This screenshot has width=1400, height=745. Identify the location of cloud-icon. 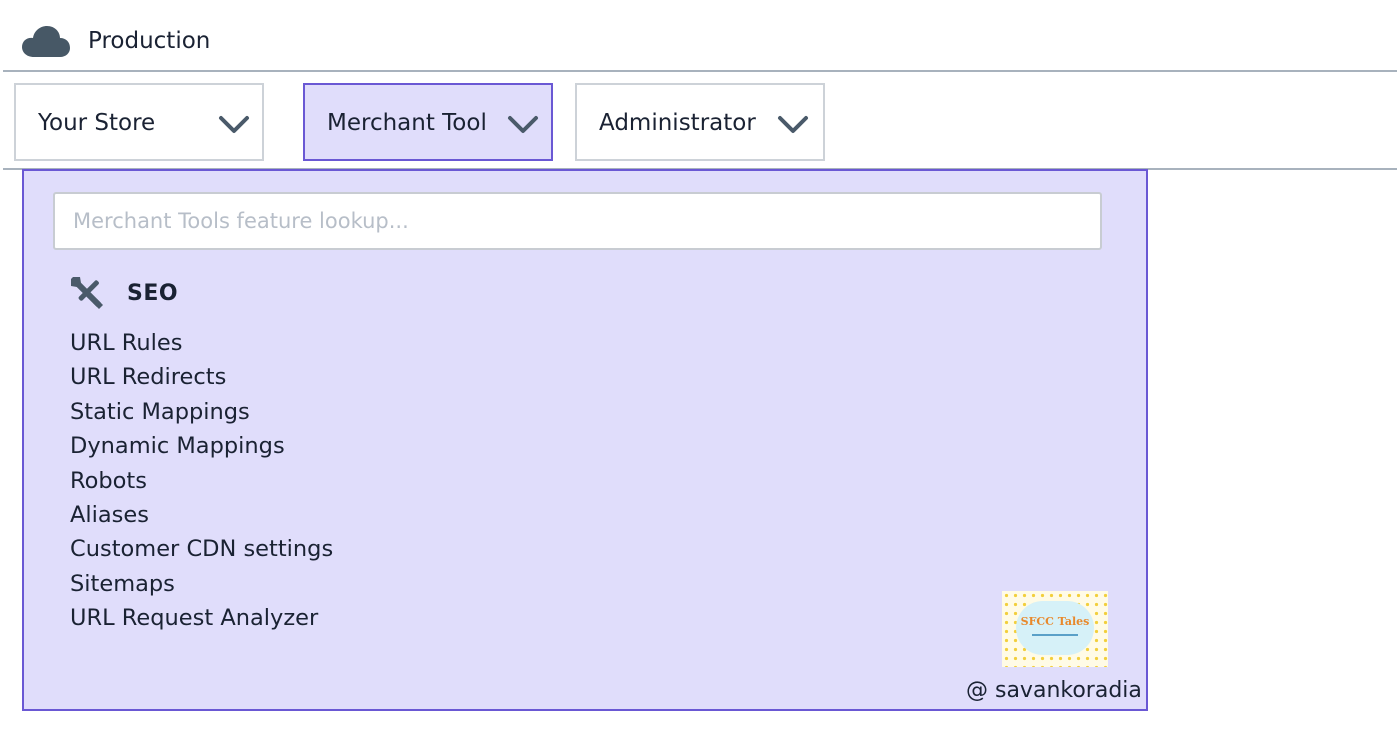
(46, 41).